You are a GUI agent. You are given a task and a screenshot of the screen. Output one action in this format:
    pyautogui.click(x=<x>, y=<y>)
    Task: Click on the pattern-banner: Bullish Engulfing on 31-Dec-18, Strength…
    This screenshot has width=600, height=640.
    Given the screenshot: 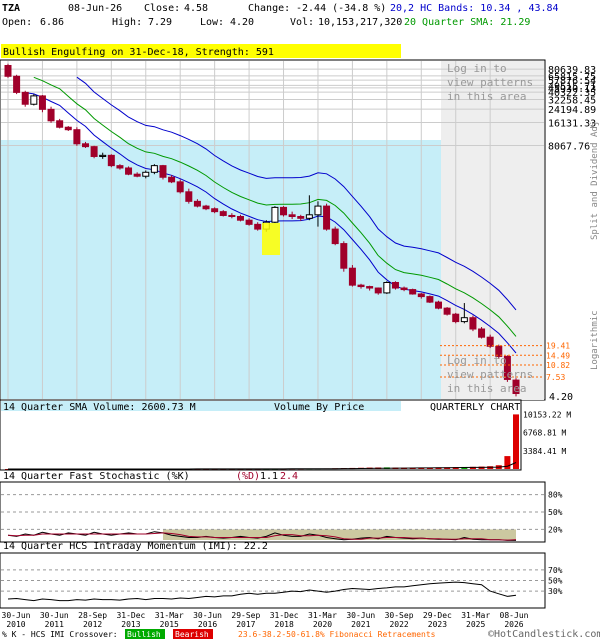 What is the action you would take?
    pyautogui.click(x=138, y=52)
    